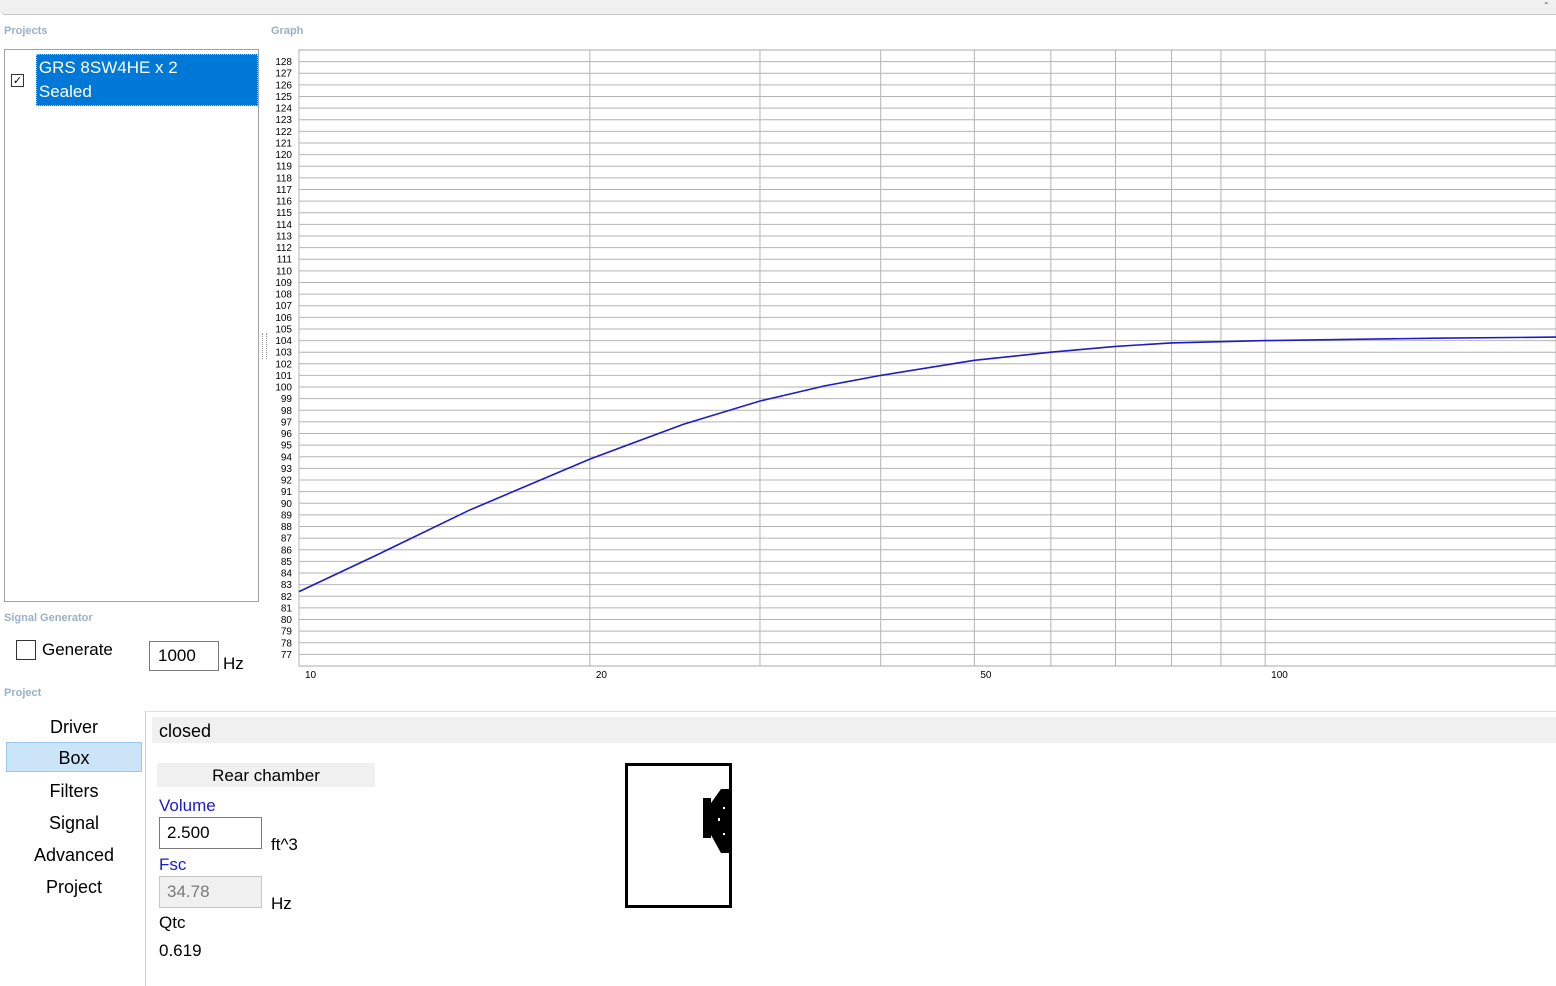 The image size is (1556, 986). Describe the element at coordinates (145, 848) in the screenshot. I see `content-divider` at that location.